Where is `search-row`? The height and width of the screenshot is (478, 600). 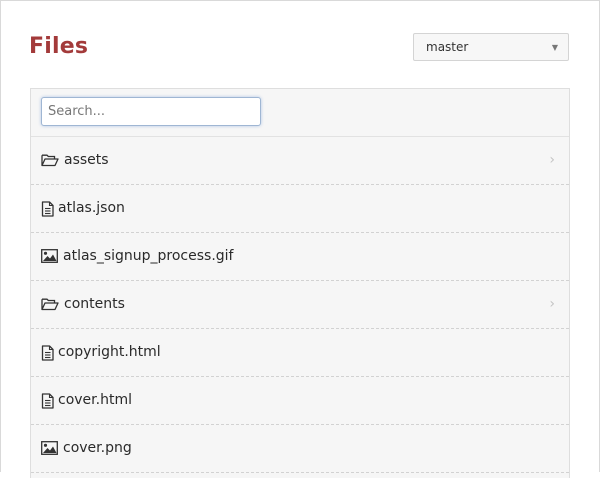 search-row is located at coordinates (300, 113).